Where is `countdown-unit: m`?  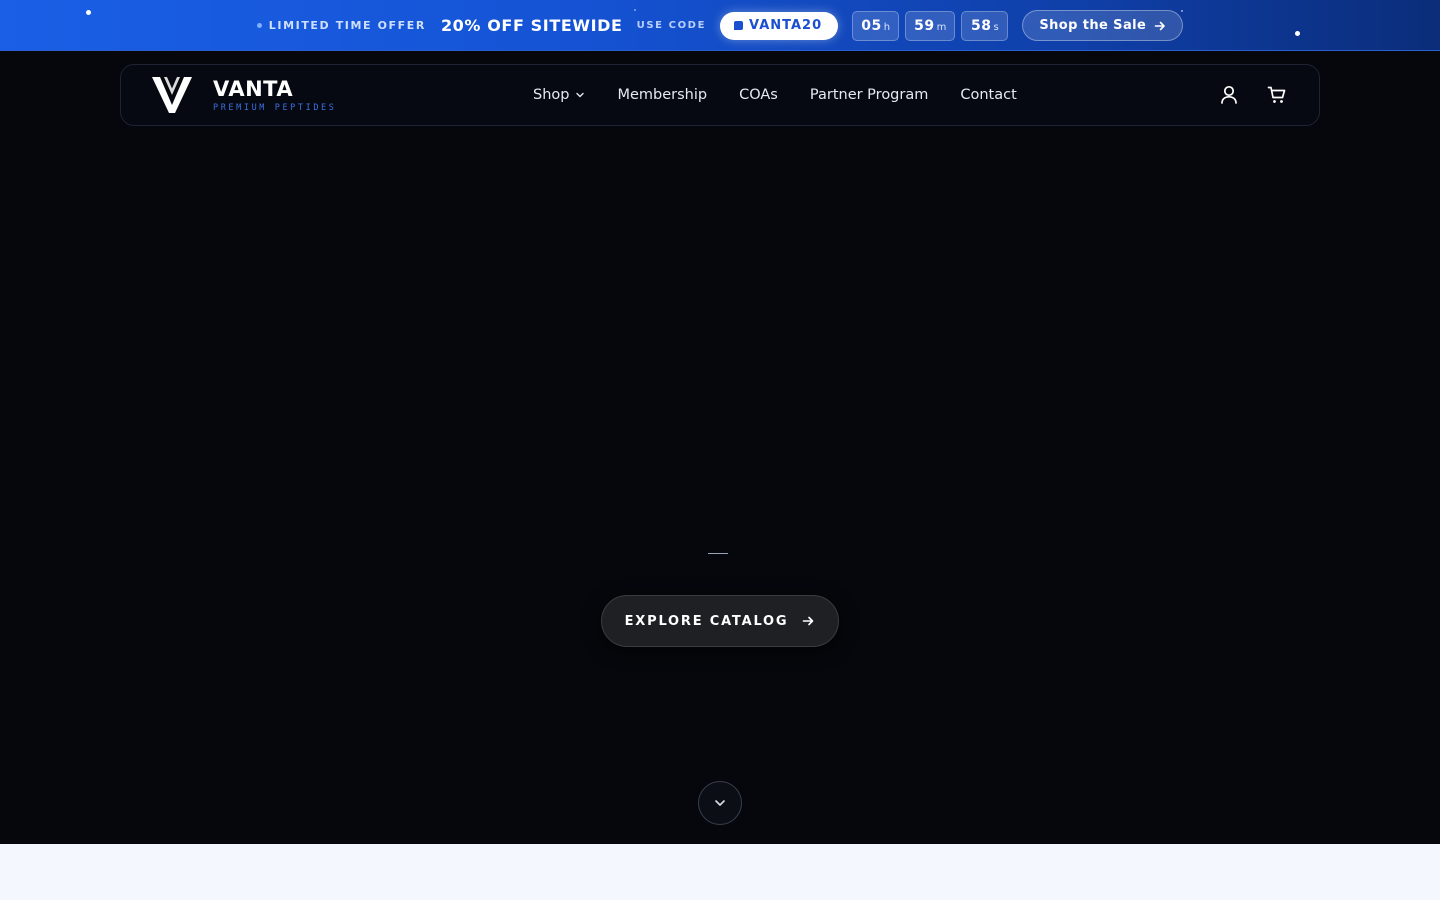
countdown-unit: m is located at coordinates (941, 27).